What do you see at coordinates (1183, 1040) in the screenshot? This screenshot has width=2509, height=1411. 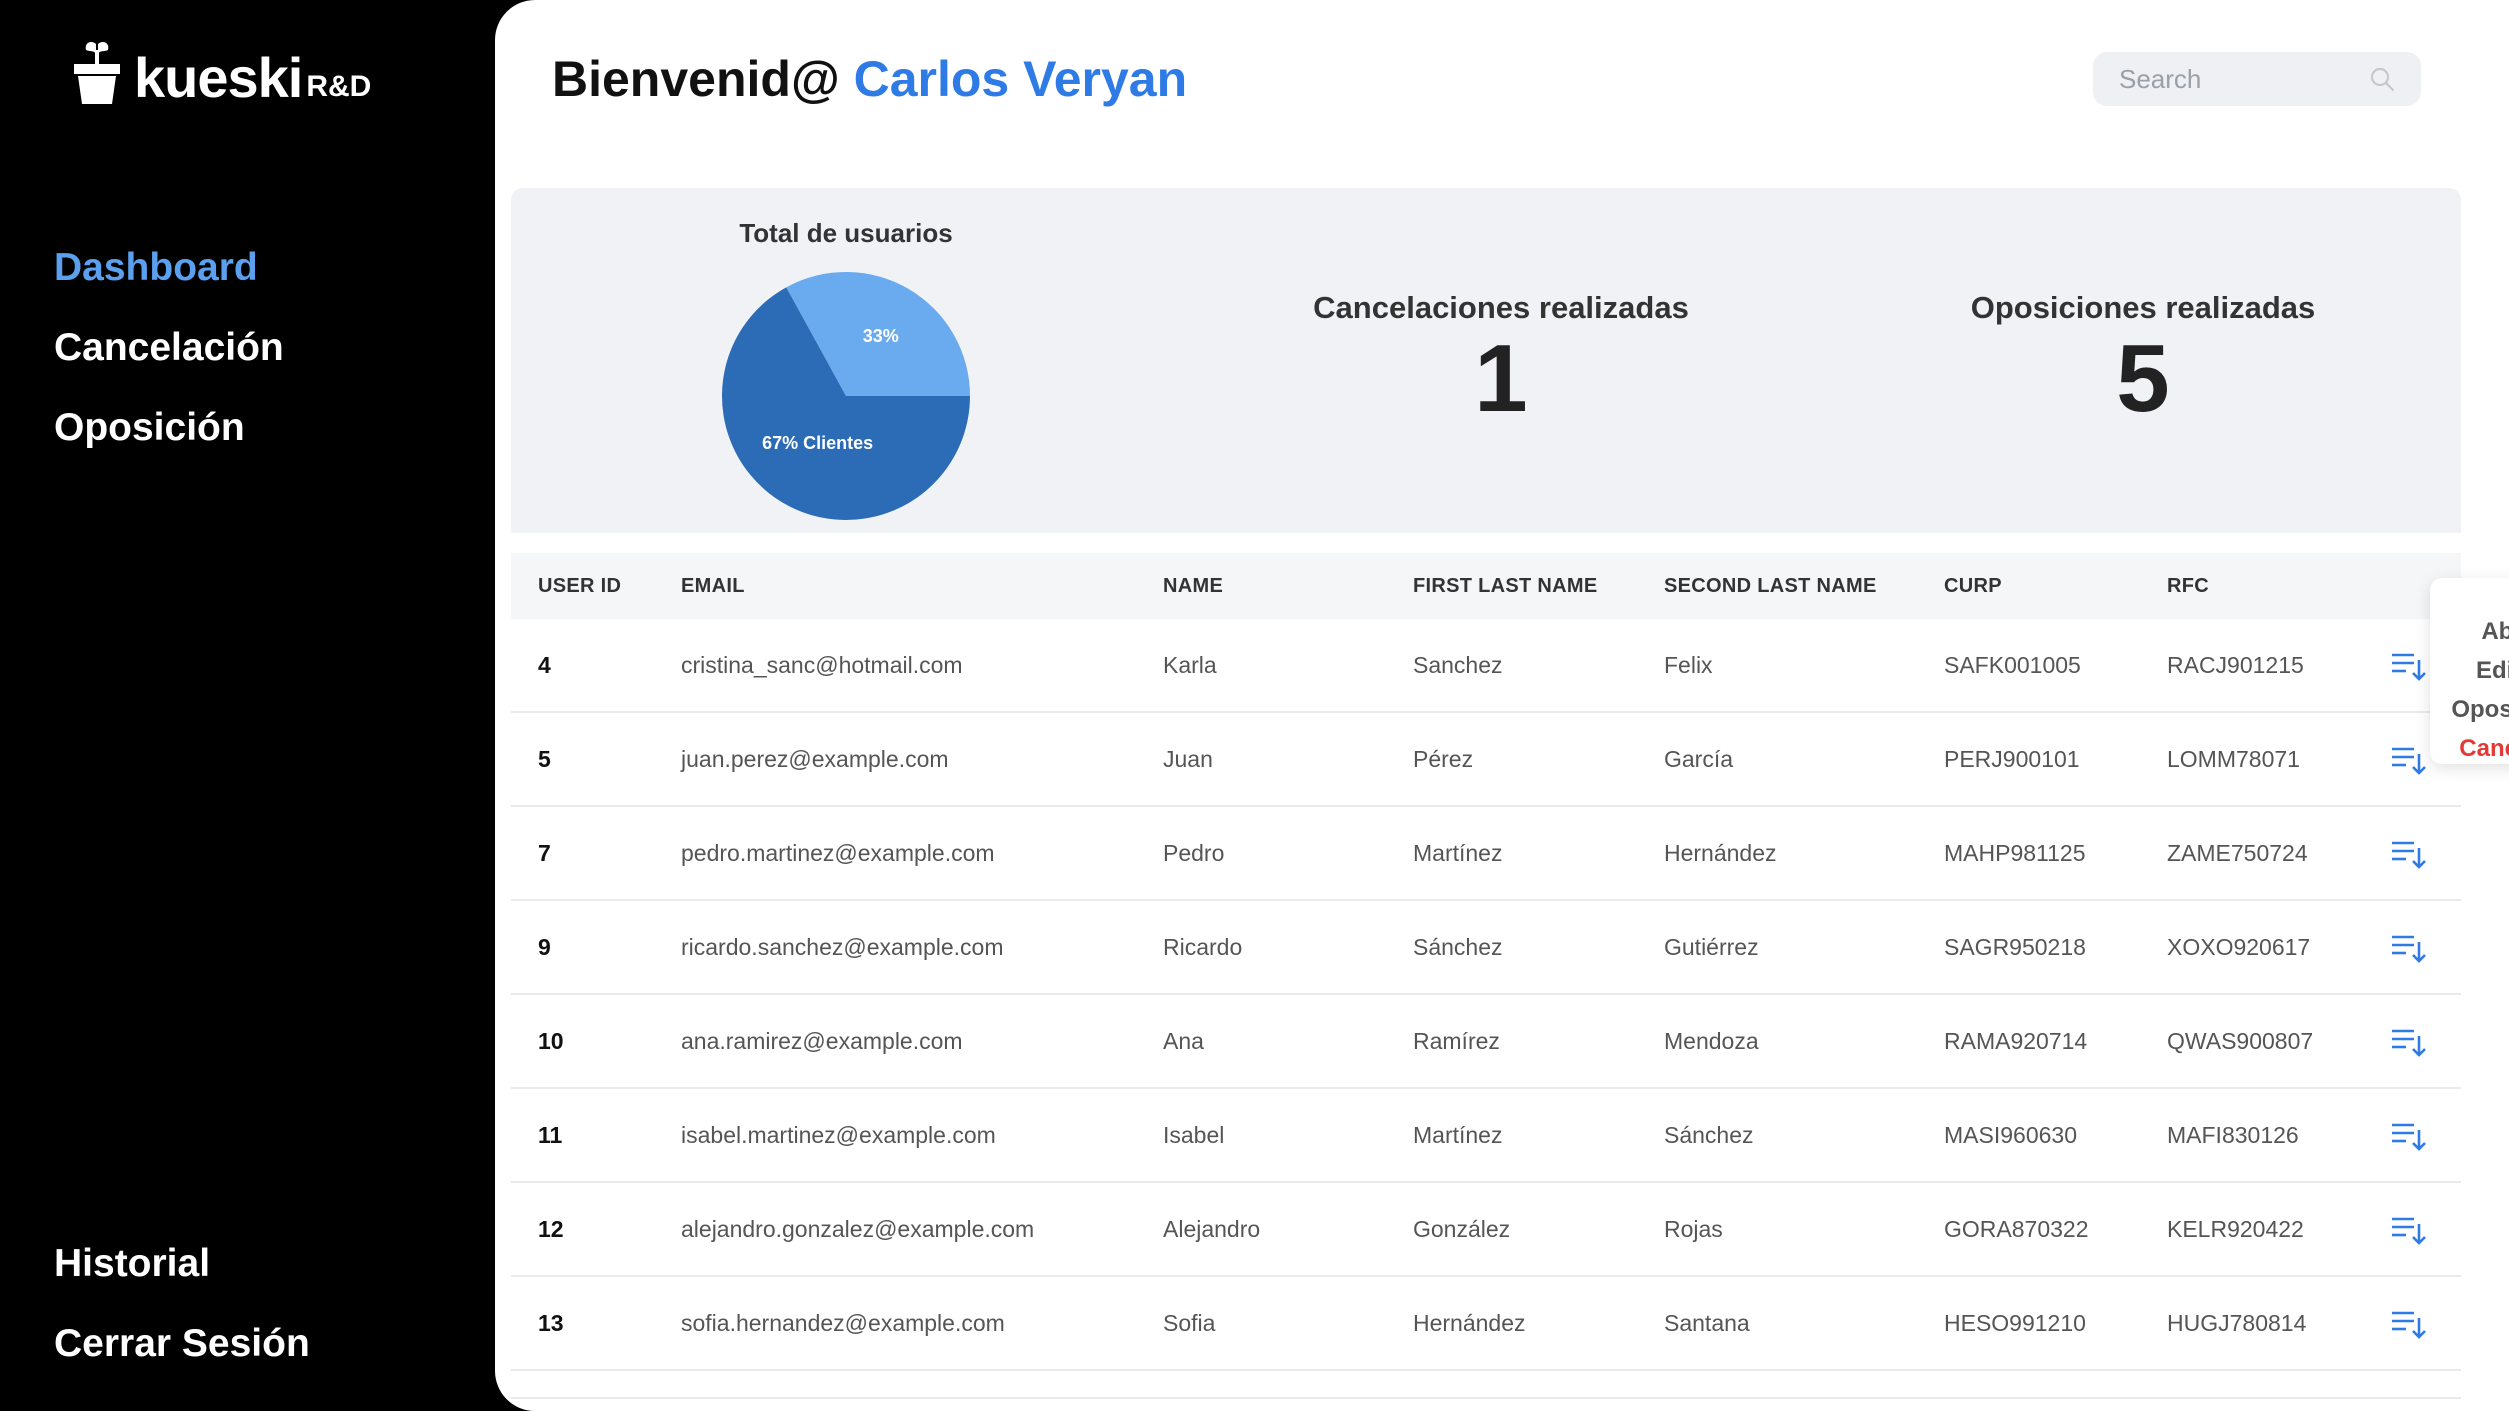 I see `cell-name: Ana` at bounding box center [1183, 1040].